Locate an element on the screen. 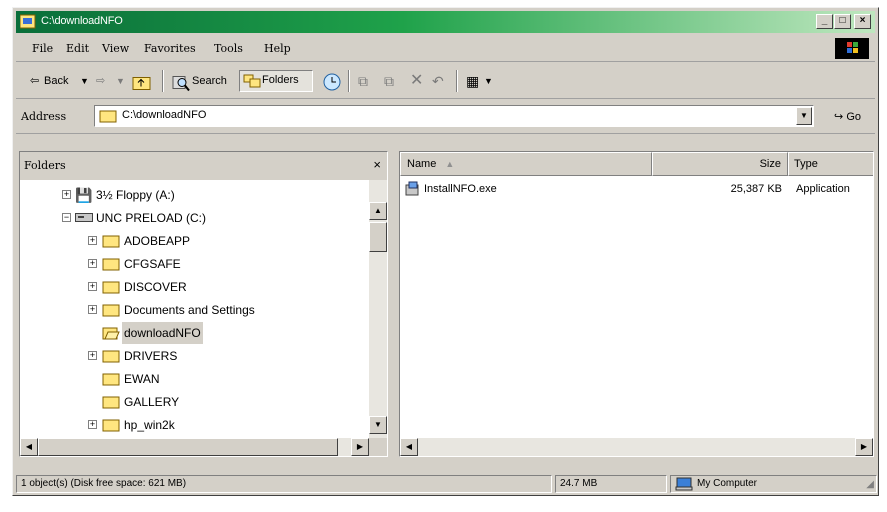 This screenshot has height=512, width=887. file-row: InstallNFO.exe 25,387 KB Application is located at coordinates (636, 189).